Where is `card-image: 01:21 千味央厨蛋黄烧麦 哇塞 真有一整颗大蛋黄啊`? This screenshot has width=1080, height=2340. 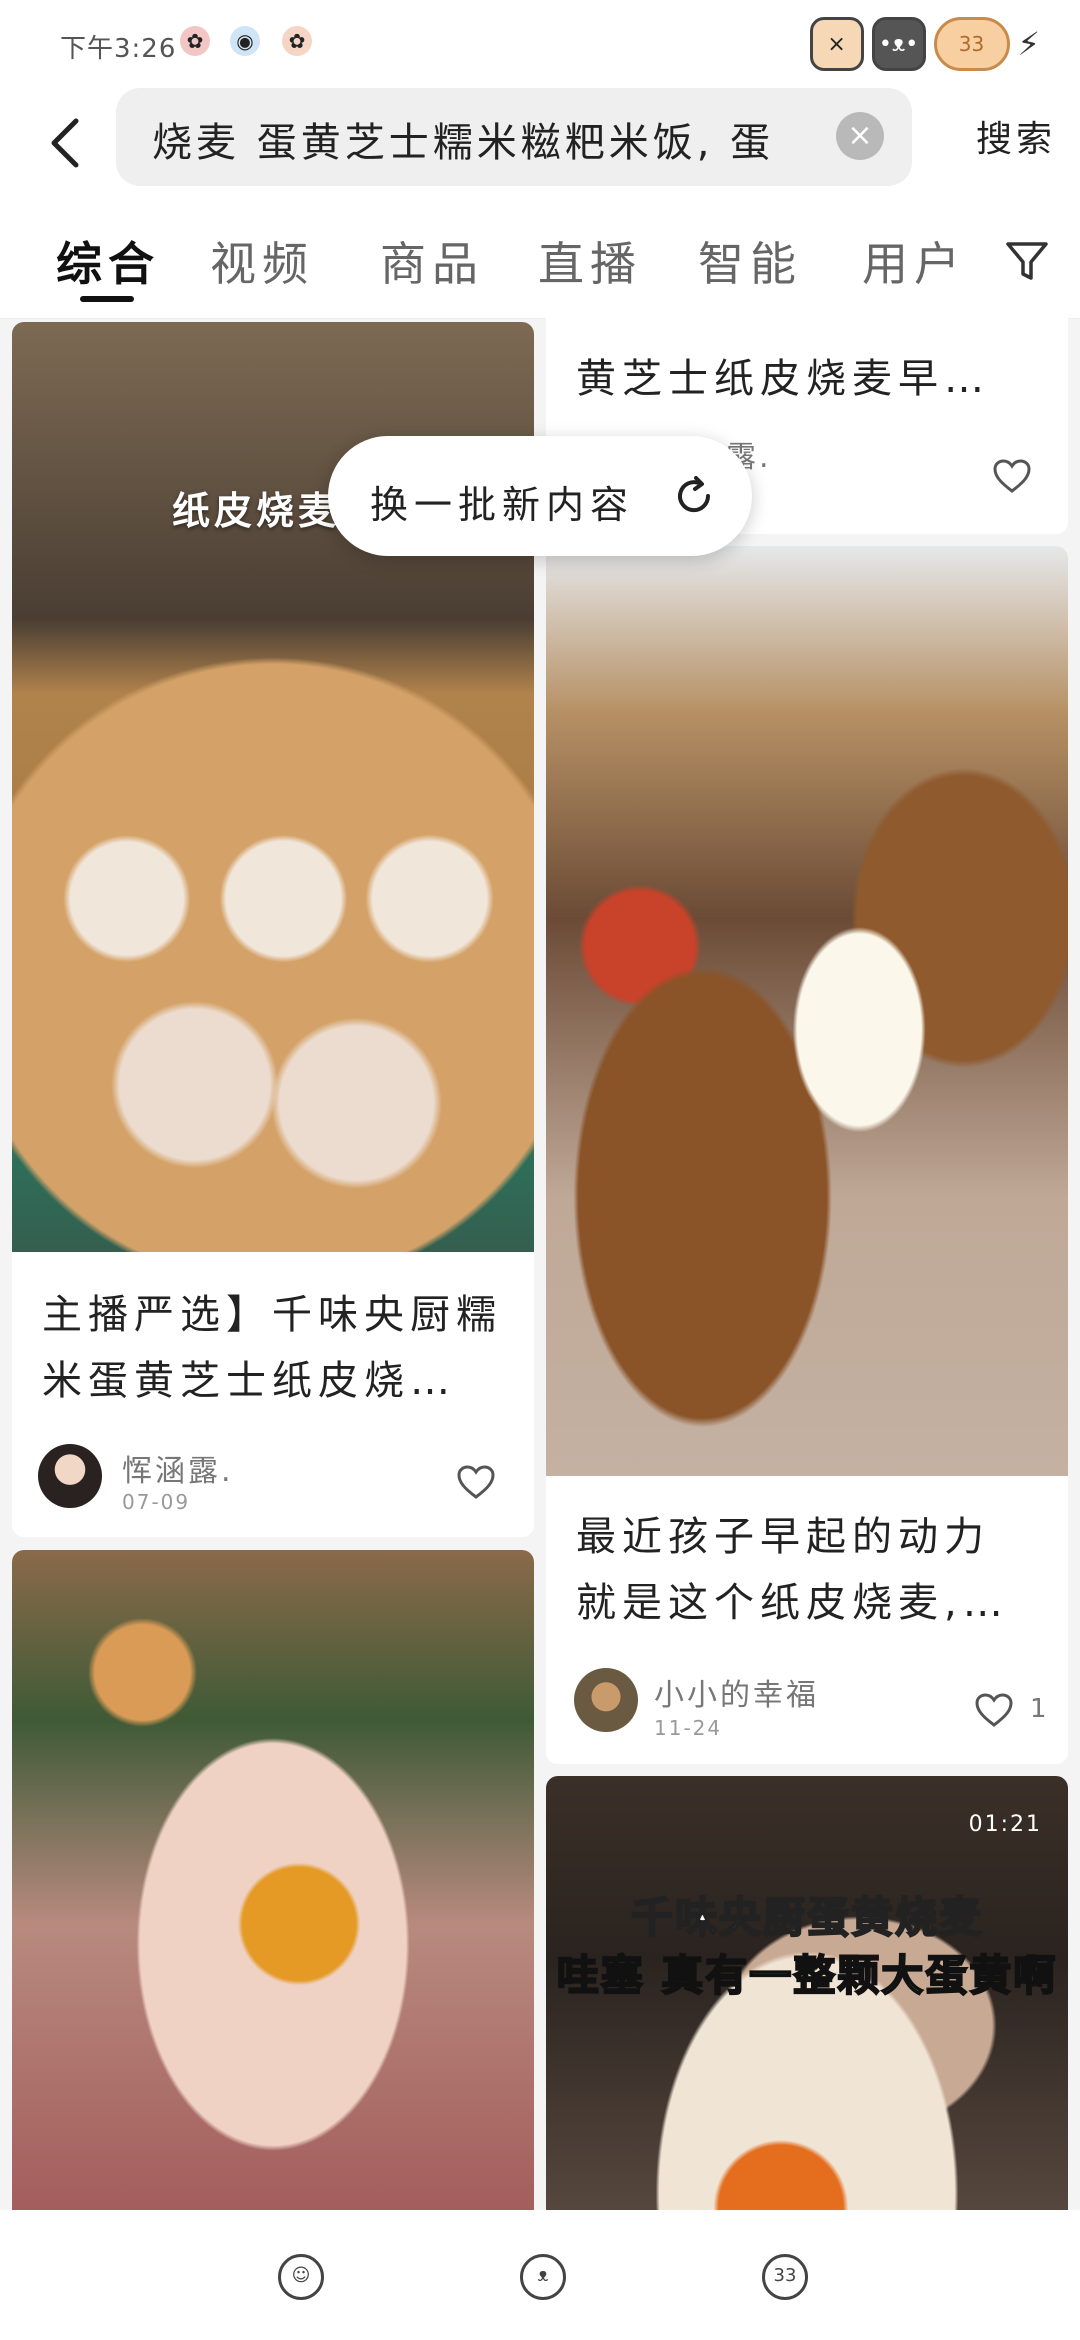
card-image: 01:21 千味央厨蛋黄烧麦 哇塞 真有一整颗大蛋黄啊 is located at coordinates (807, 2003).